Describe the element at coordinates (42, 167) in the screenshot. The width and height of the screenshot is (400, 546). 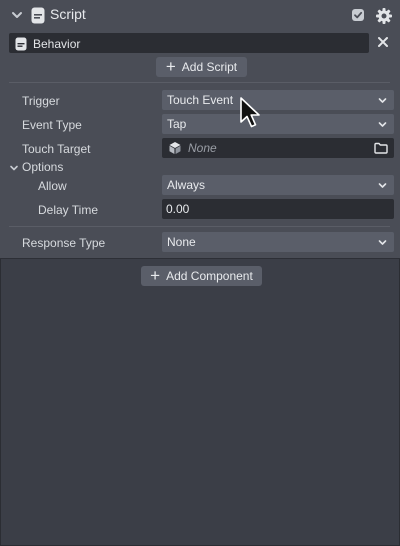
I see `options-label: Options` at that location.